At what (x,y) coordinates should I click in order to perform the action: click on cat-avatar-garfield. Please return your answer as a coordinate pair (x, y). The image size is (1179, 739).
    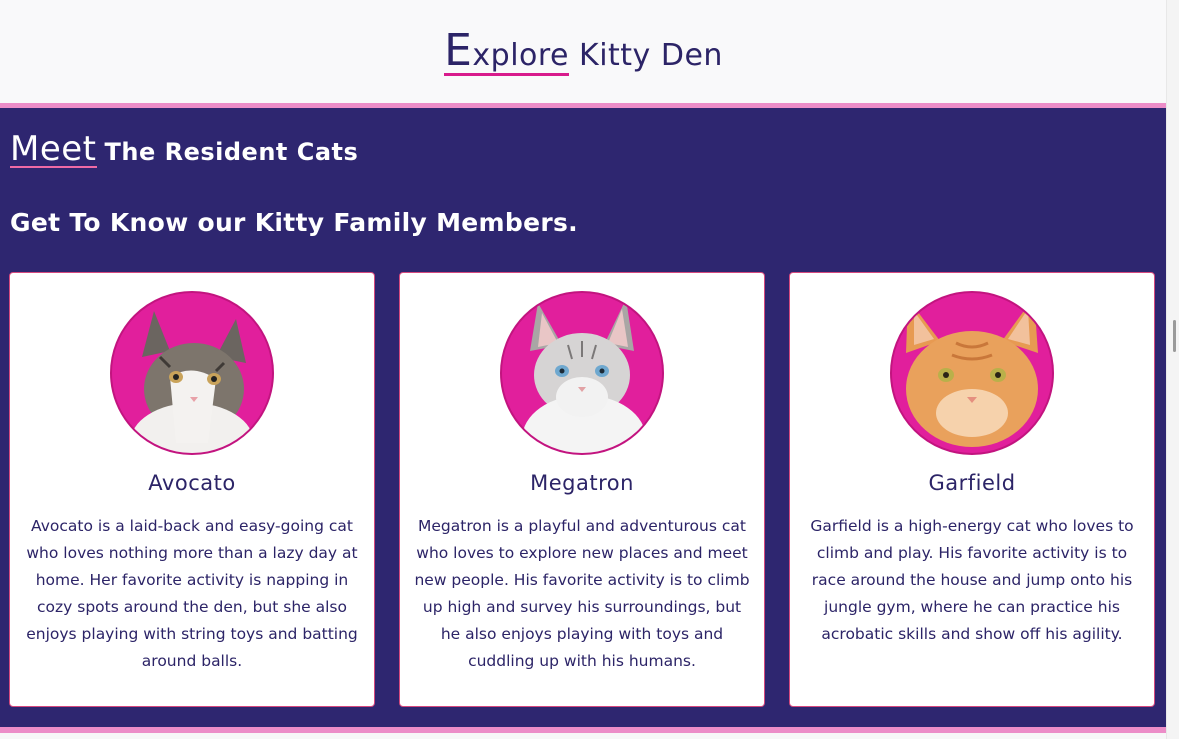
    Looking at the image, I should click on (972, 373).